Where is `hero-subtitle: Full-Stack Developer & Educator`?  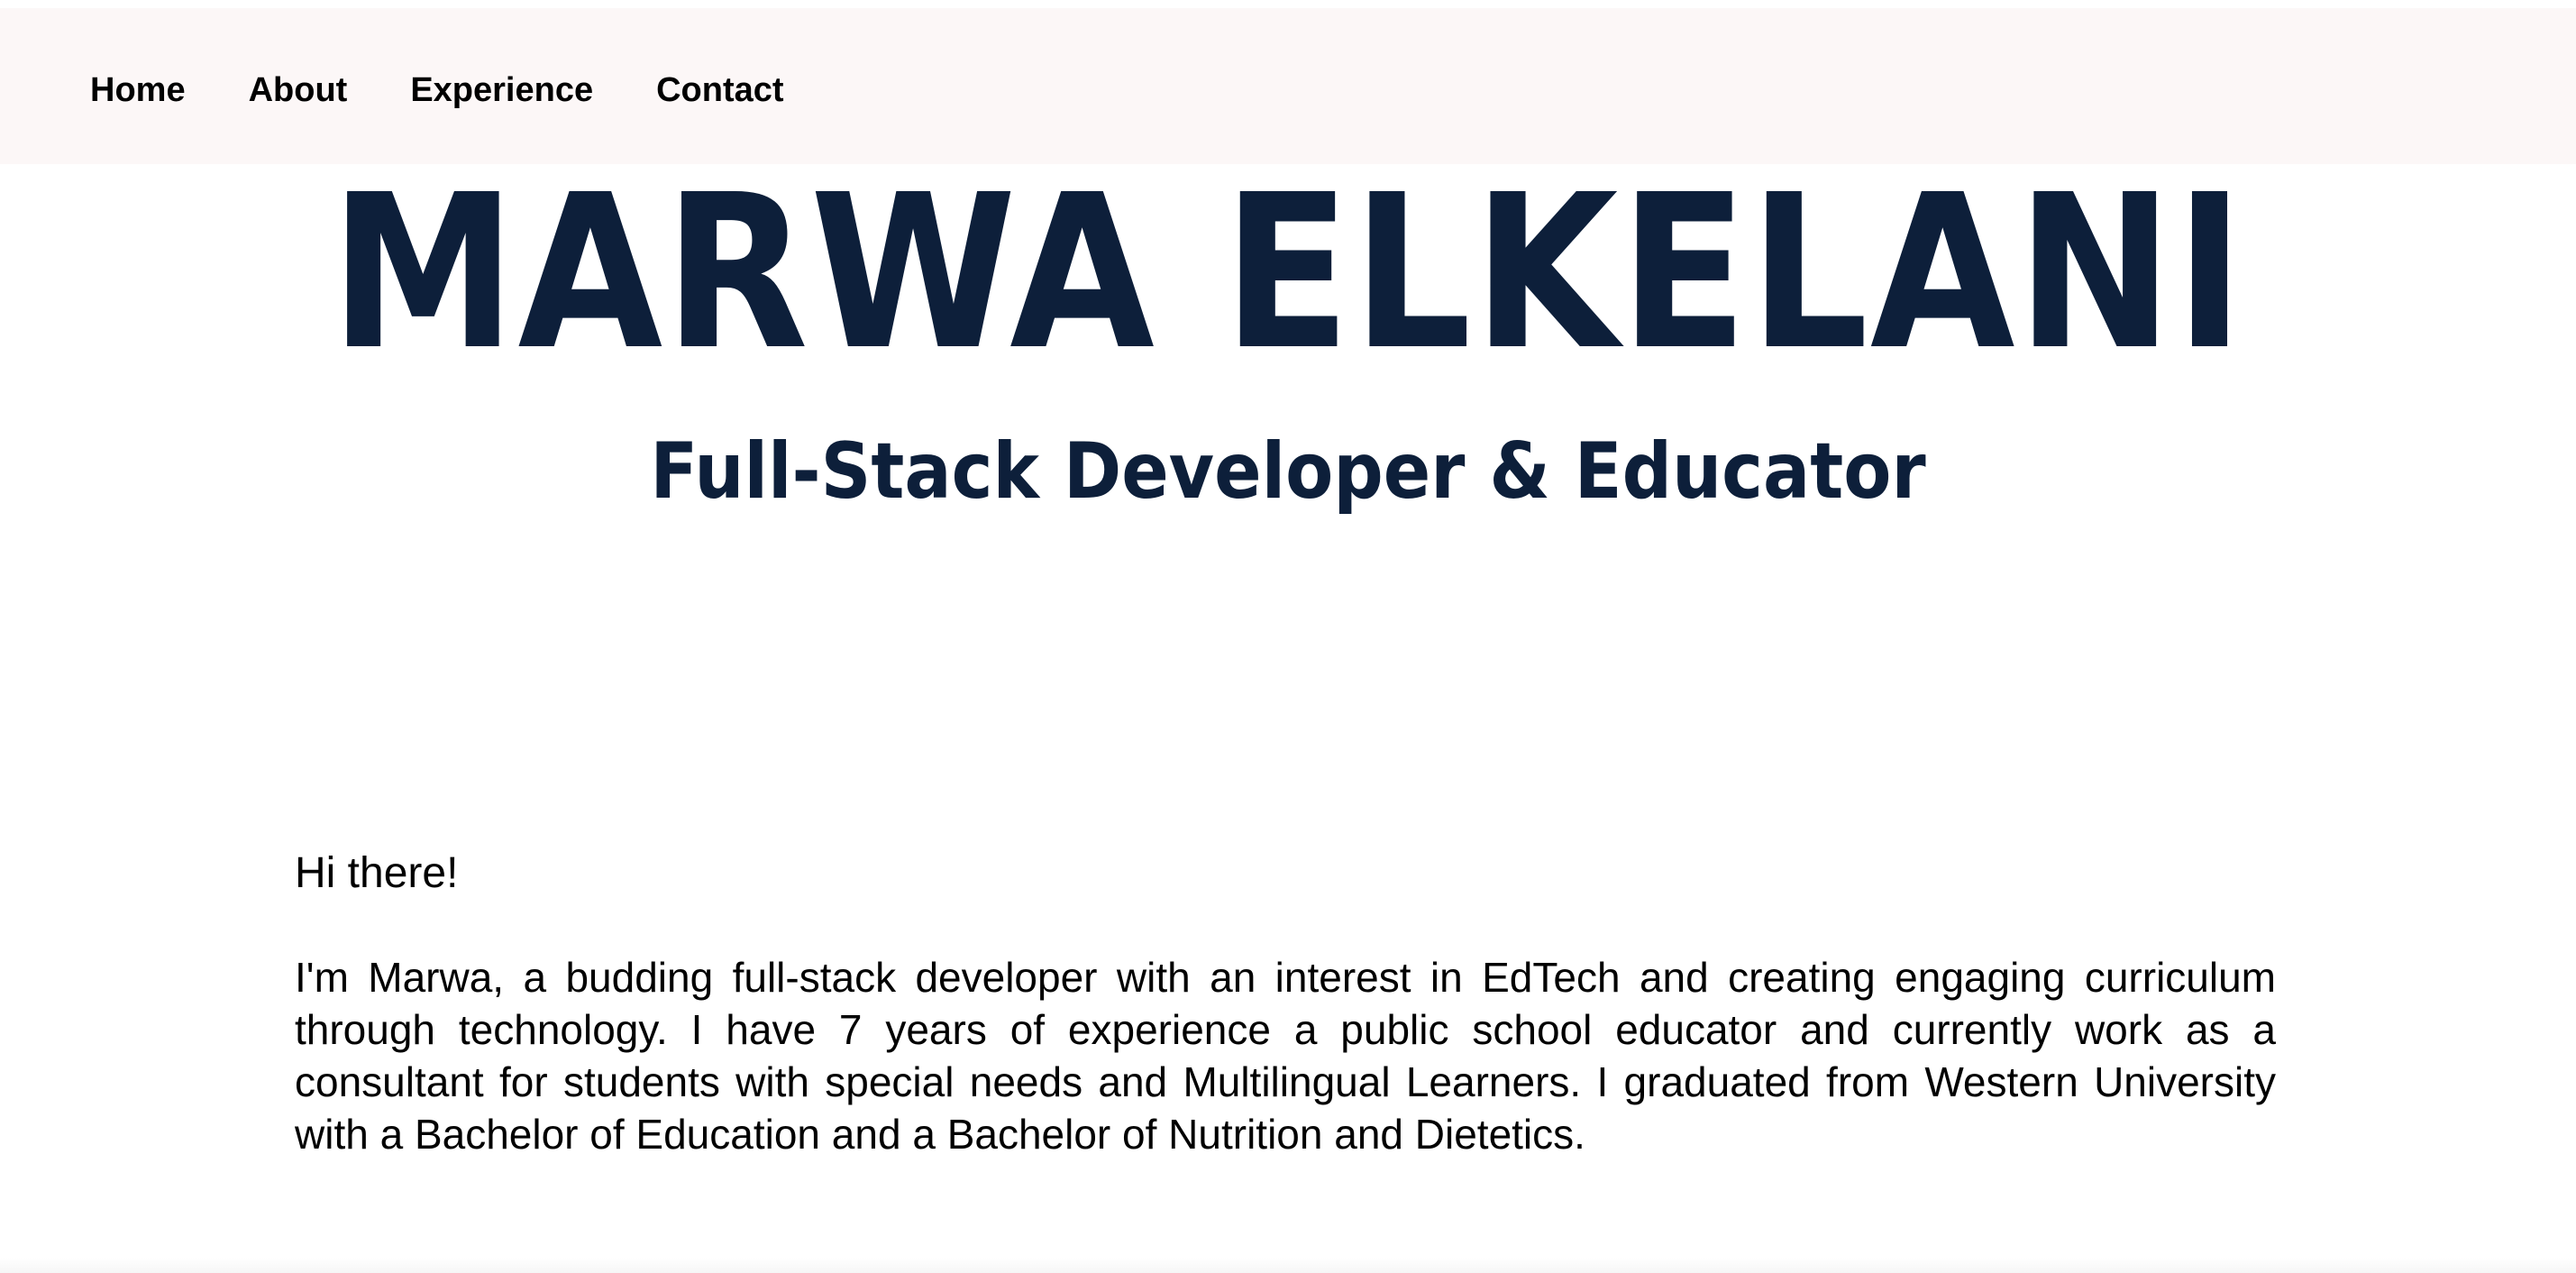 hero-subtitle: Full-Stack Developer & Educator is located at coordinates (1288, 471).